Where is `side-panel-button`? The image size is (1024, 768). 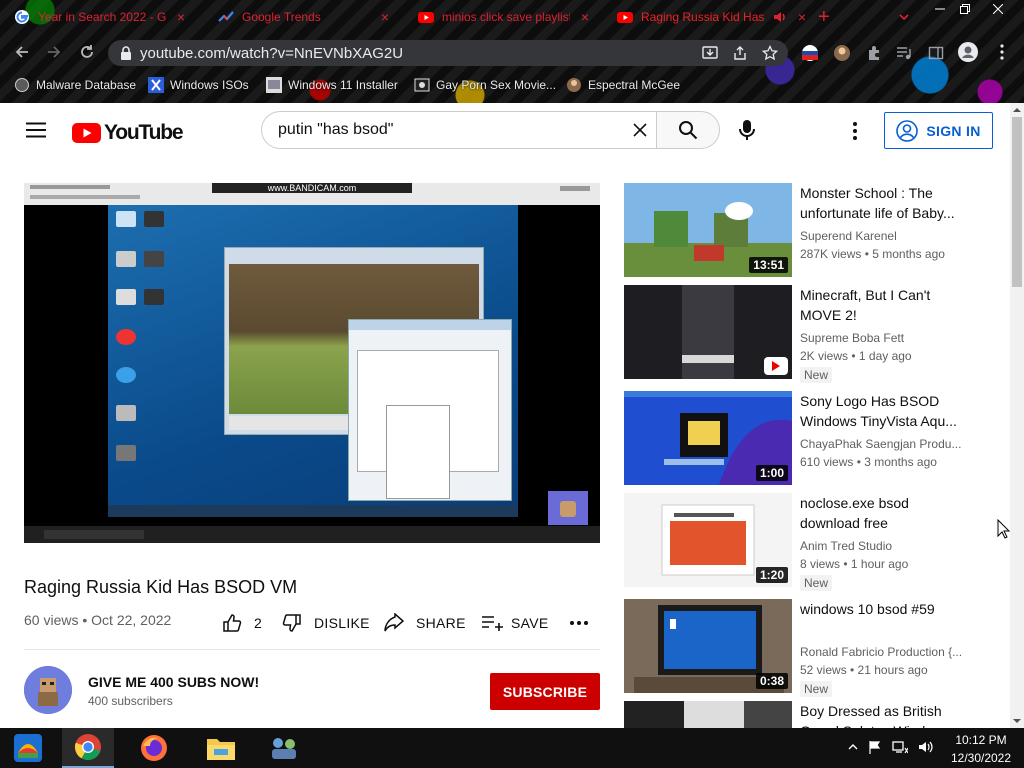
side-panel-button is located at coordinates (936, 53).